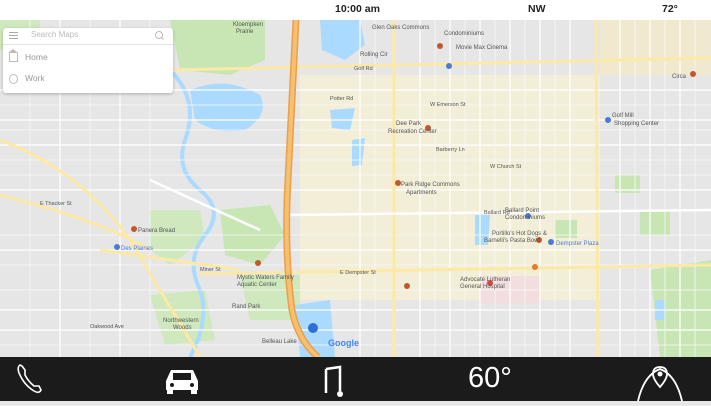  I want to click on music-button, so click(335, 379).